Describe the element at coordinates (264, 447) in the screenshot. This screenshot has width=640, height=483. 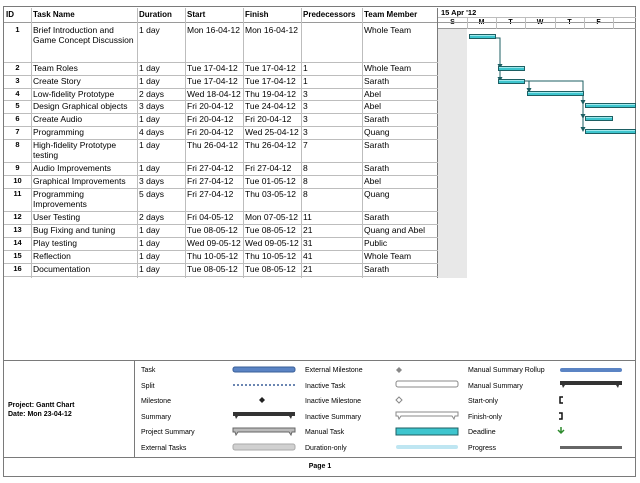
I see `external-tasks-legend-symbol` at that location.